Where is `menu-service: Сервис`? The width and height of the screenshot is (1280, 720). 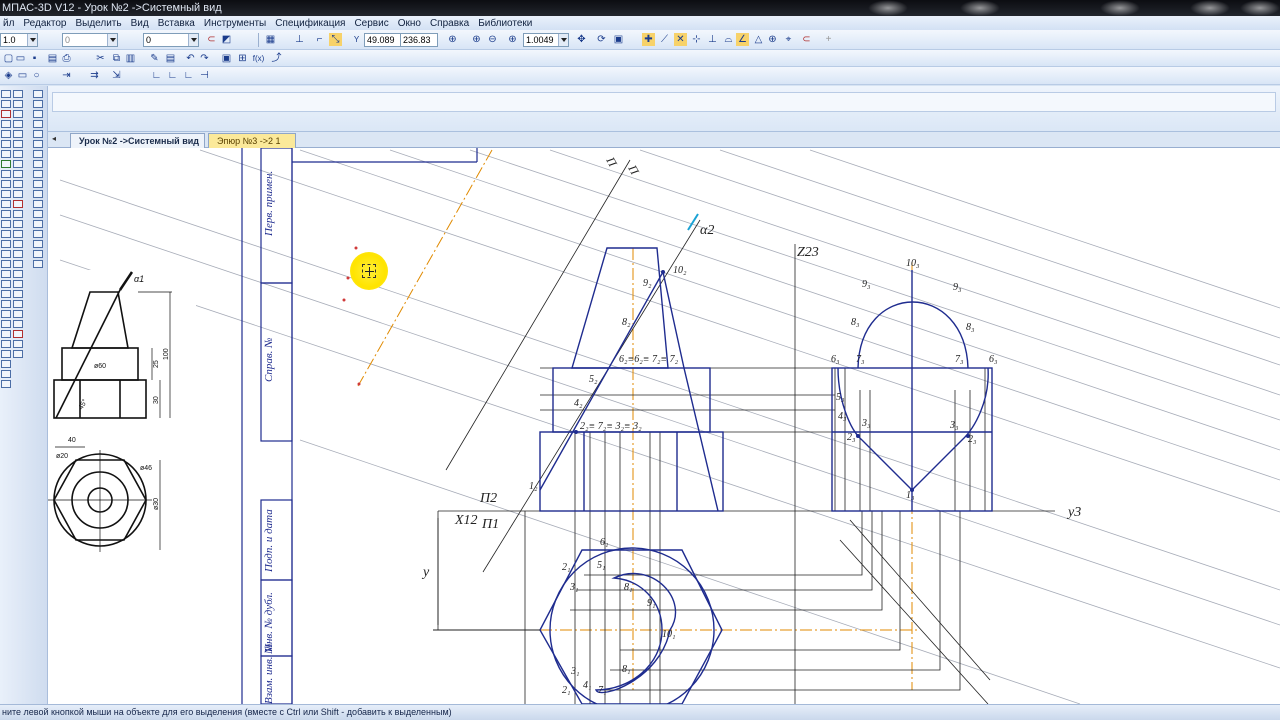 menu-service: Сервис is located at coordinates (371, 23).